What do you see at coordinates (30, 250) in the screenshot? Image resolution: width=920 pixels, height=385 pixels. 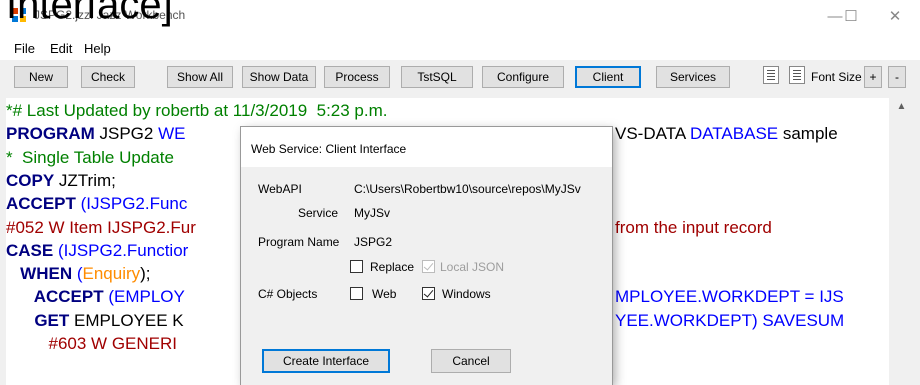 I see `code-token: CASE` at bounding box center [30, 250].